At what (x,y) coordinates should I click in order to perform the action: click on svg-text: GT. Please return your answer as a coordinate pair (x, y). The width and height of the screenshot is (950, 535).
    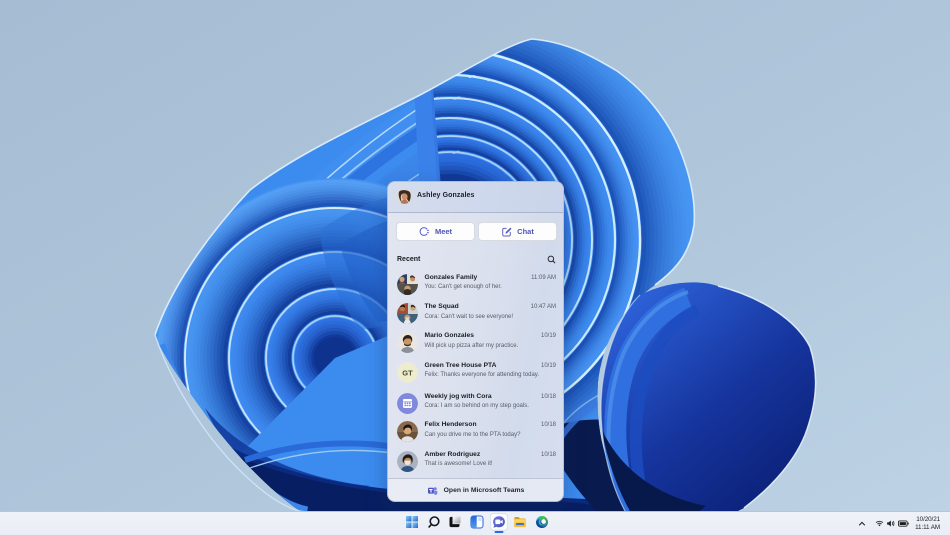
    Looking at the image, I should click on (407, 372).